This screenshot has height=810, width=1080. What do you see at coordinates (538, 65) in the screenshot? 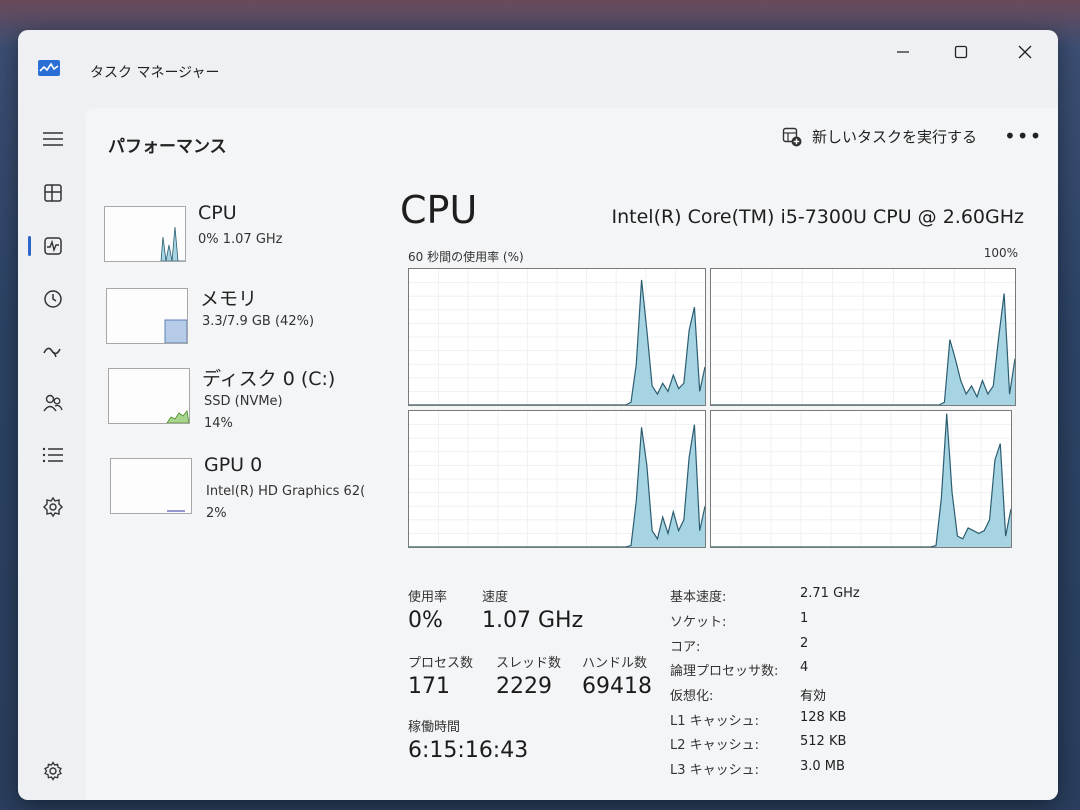
I see `title-bar: タスク マネージャー` at bounding box center [538, 65].